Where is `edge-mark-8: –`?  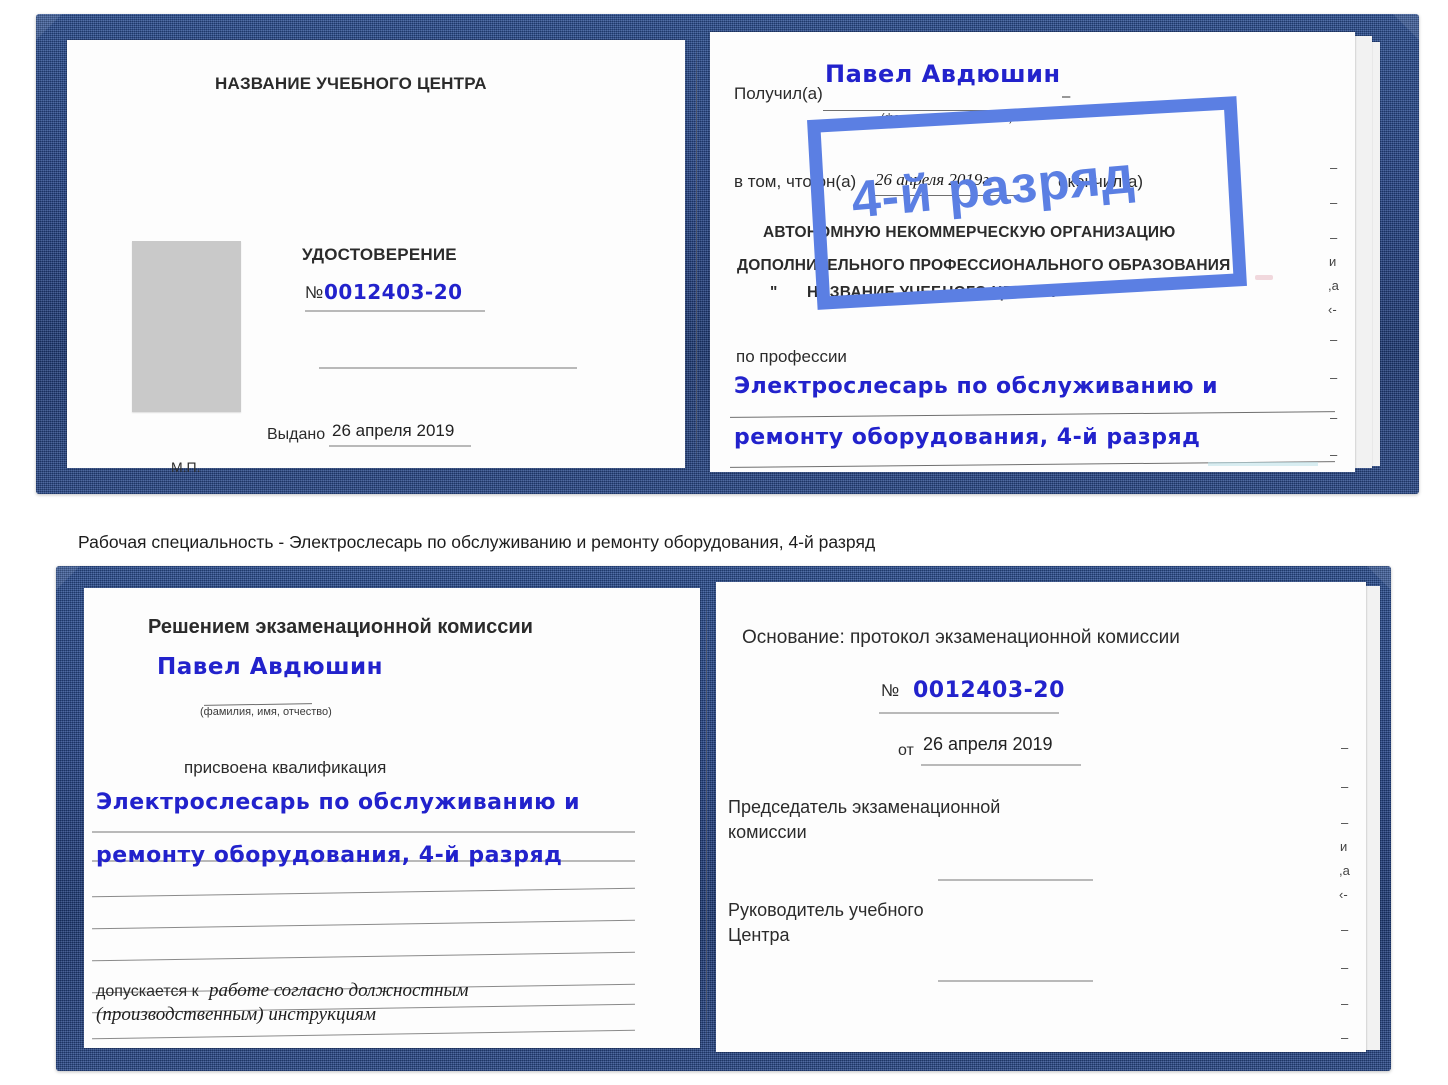 edge-mark-8: – is located at coordinates (1334, 377).